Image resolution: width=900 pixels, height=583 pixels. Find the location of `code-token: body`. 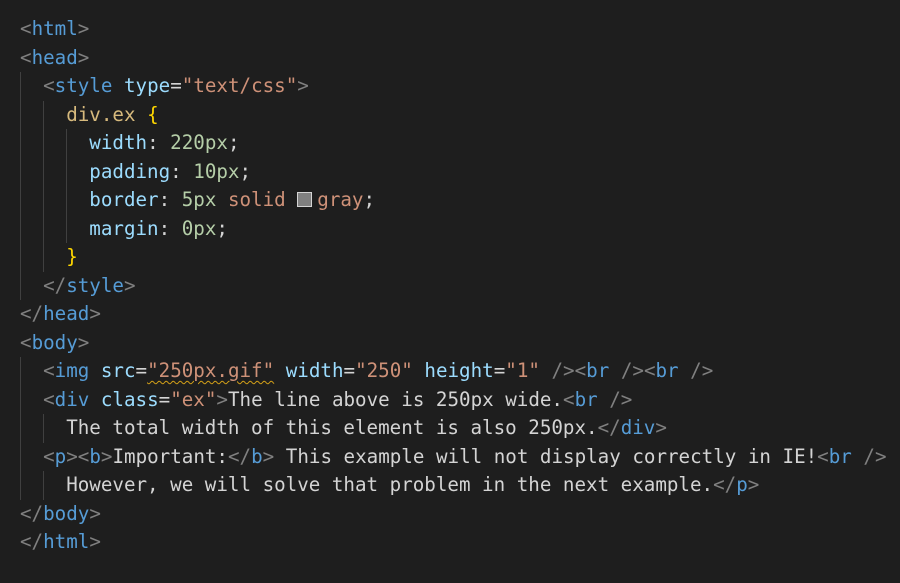

code-token: body is located at coordinates (66, 513).